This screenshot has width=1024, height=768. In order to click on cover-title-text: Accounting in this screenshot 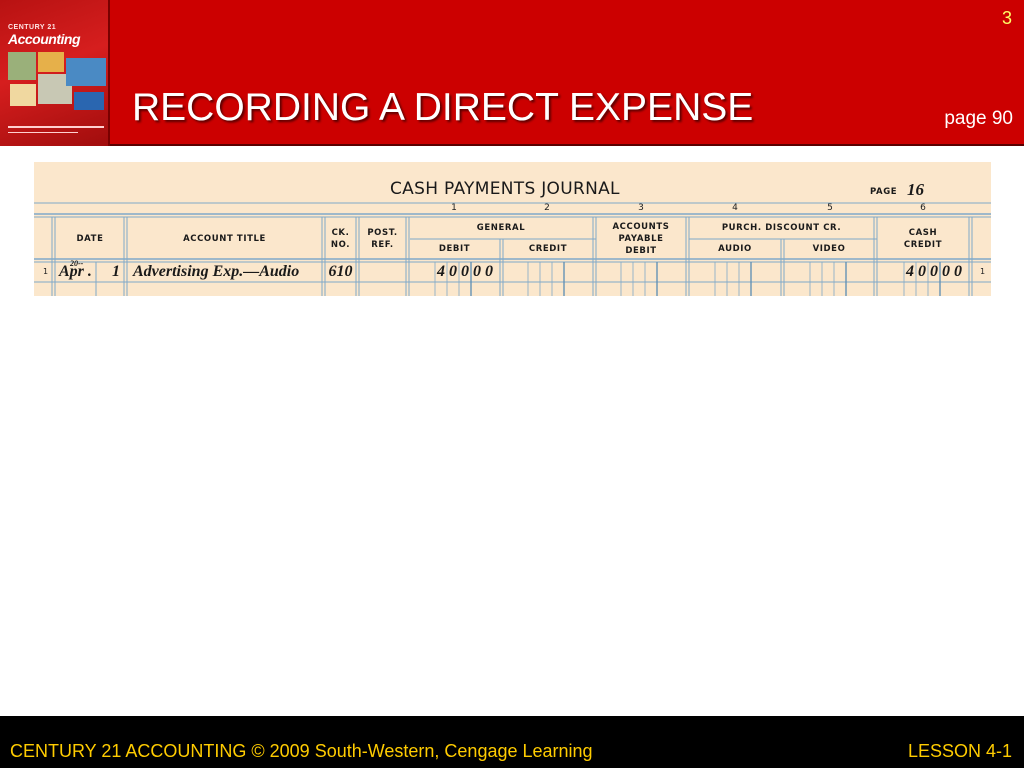, I will do `click(44, 39)`.